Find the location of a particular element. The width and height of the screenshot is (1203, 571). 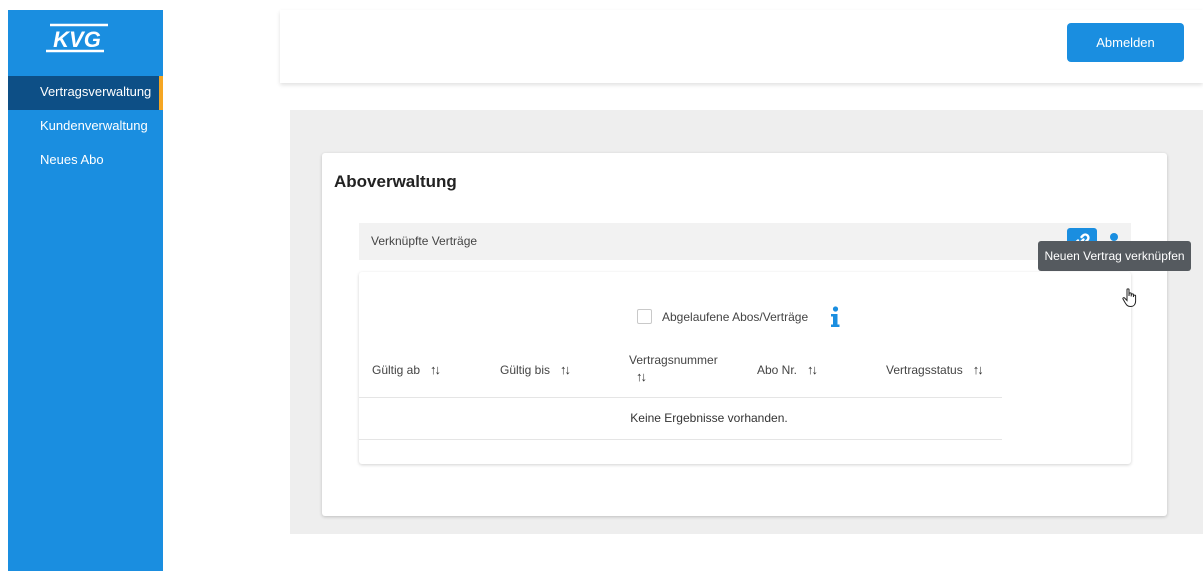

column-label: Vertragsnummer is located at coordinates (673, 360).